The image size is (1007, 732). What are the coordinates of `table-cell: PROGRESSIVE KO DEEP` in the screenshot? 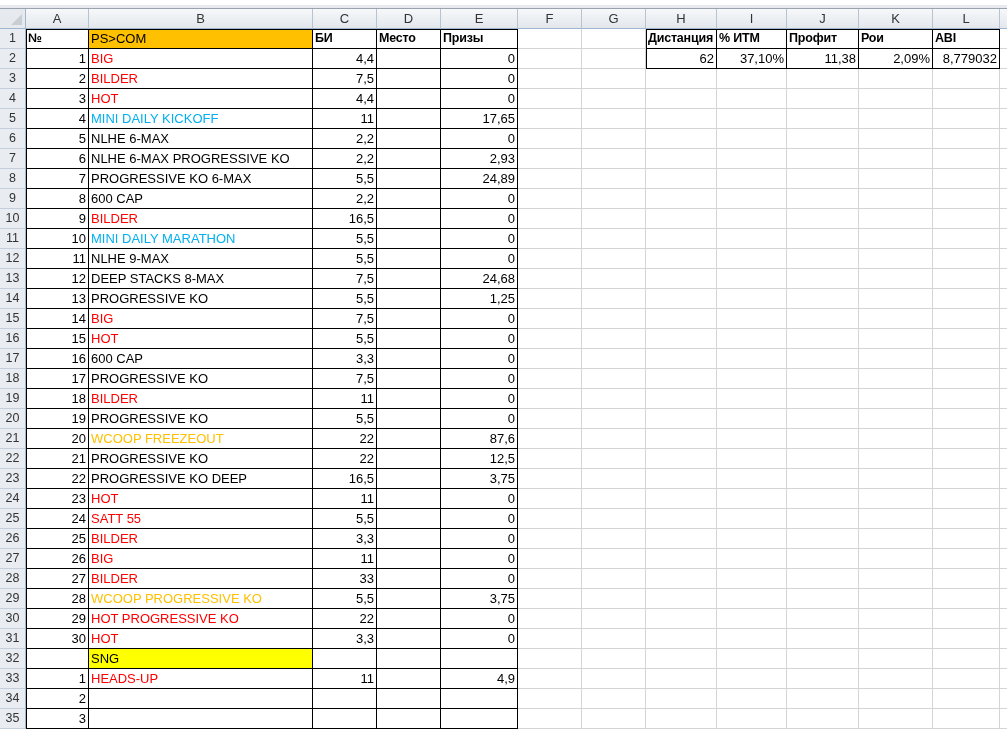 It's located at (201, 479).